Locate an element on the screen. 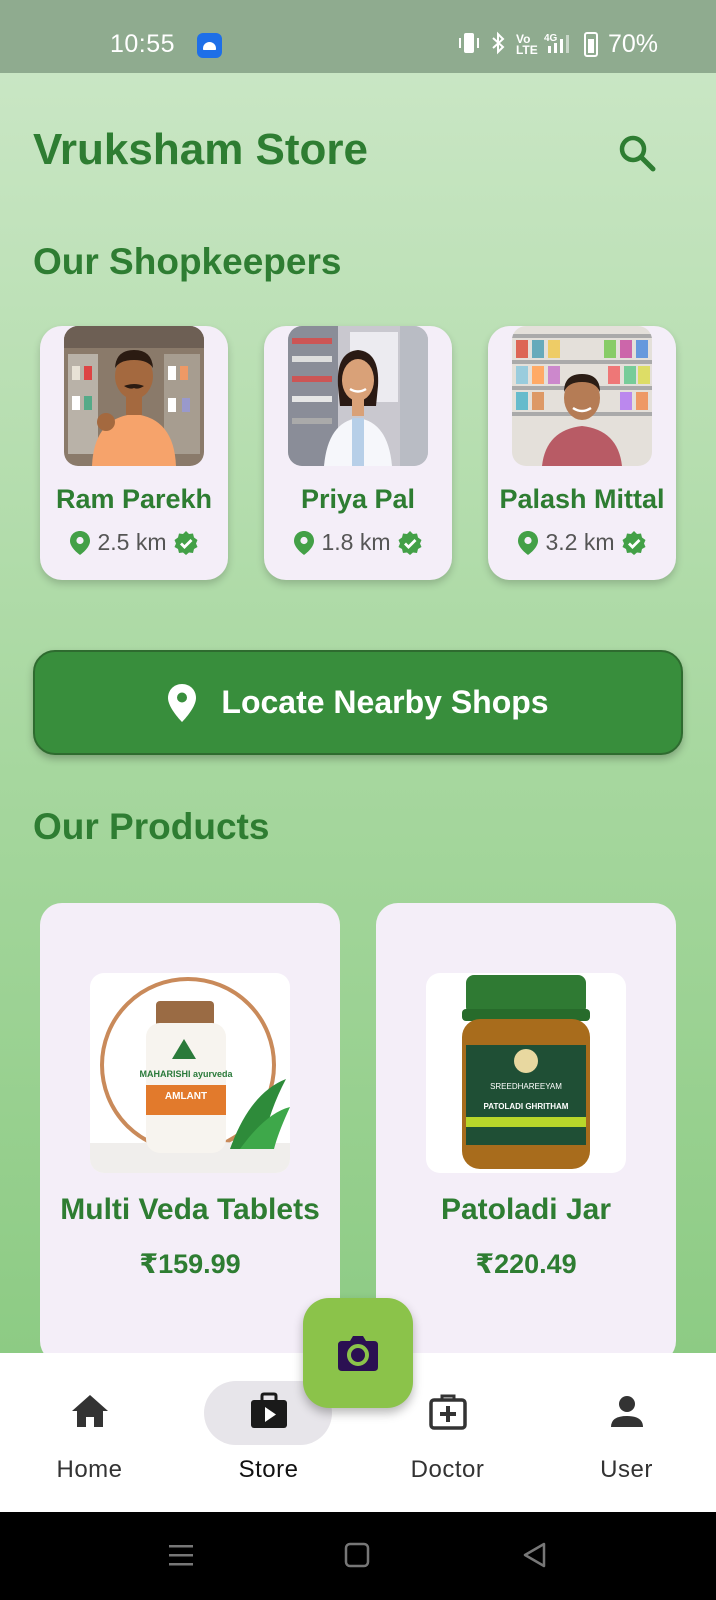 This screenshot has height=1600, width=716. store-icon is located at coordinates (269, 1410).